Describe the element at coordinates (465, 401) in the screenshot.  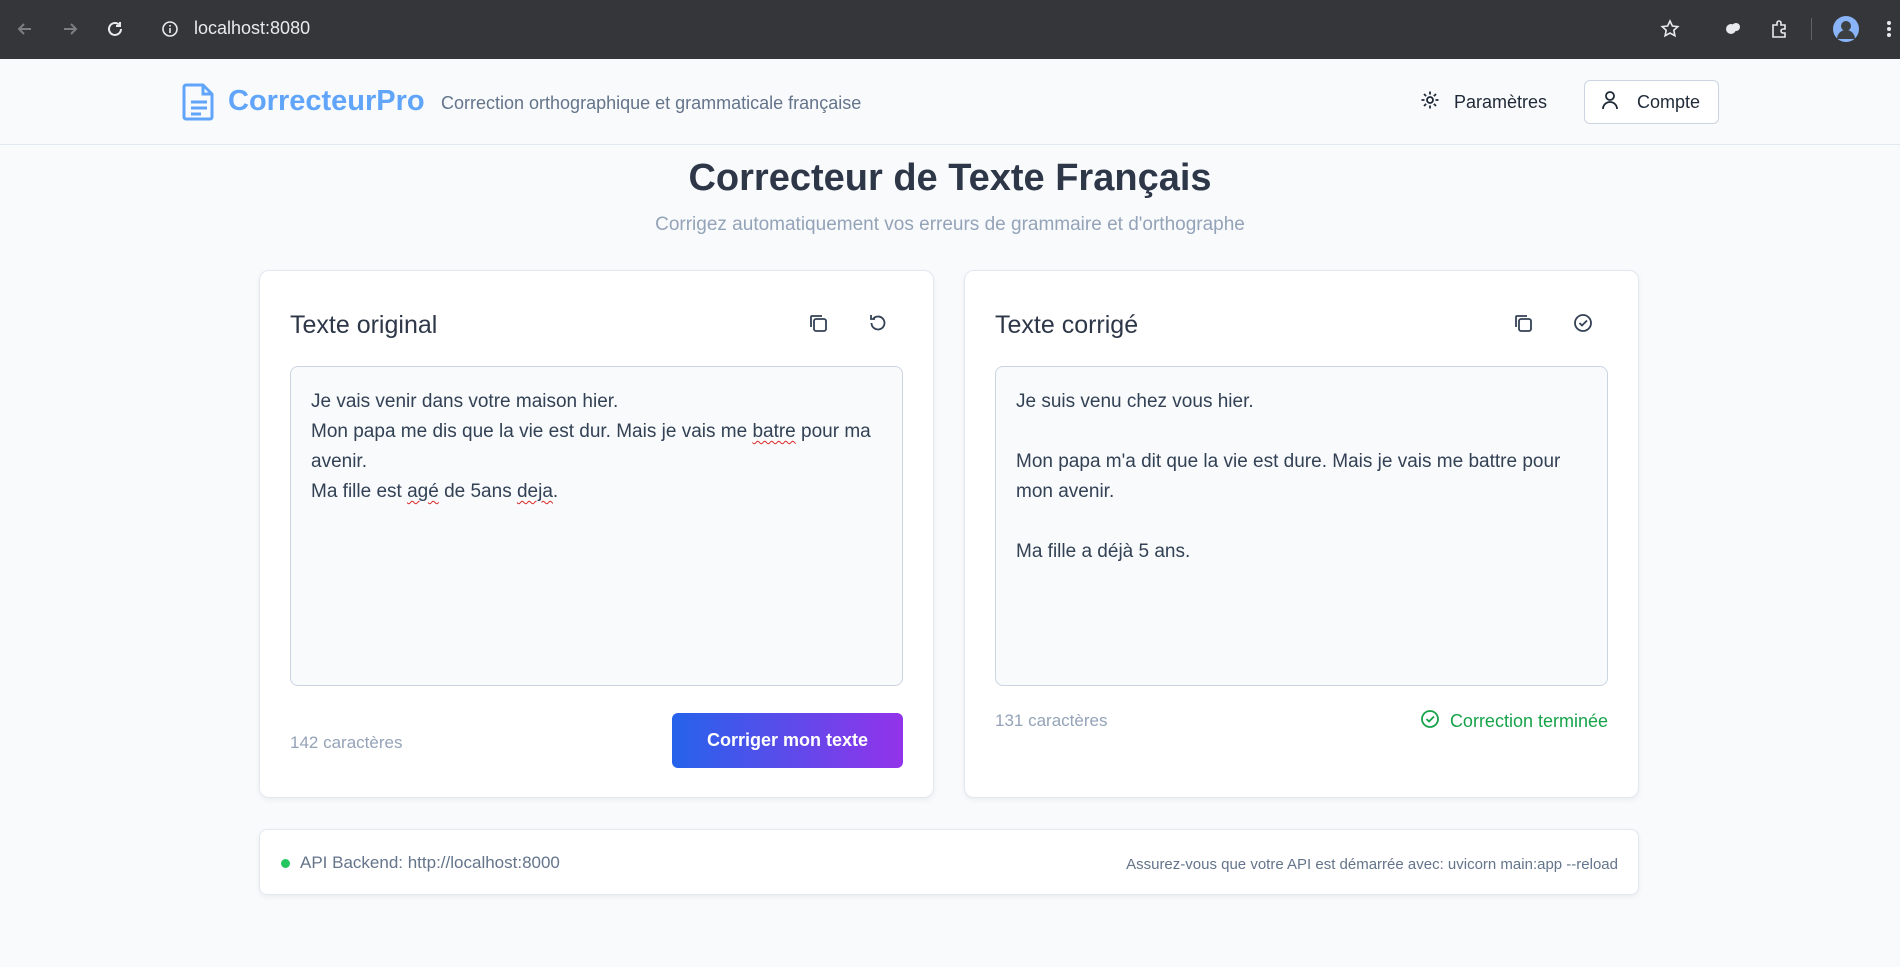
I see `original-line: Je vais venir dans votre maison hier.` at that location.